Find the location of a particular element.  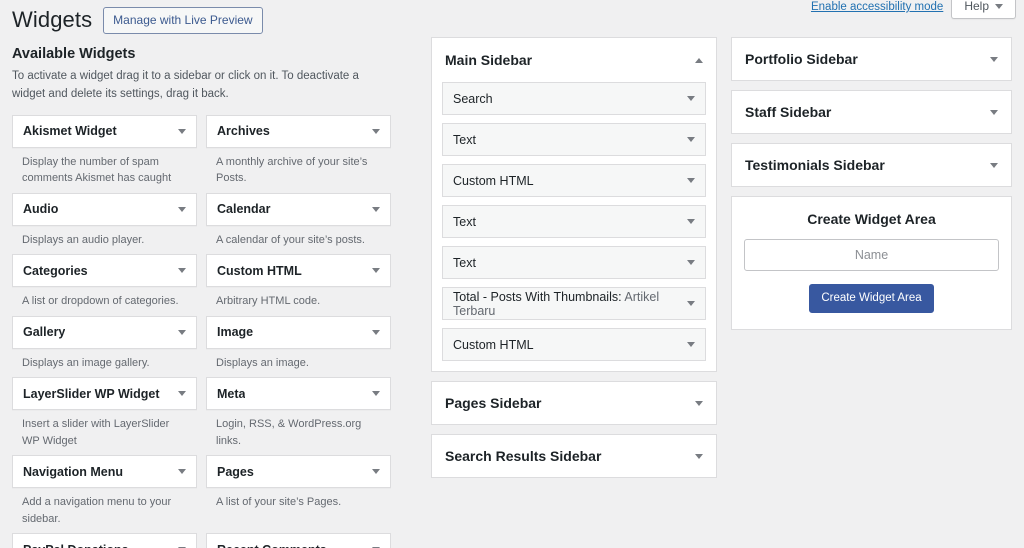

available-widget-description: A calendar of your site’s posts. is located at coordinates (290, 239).